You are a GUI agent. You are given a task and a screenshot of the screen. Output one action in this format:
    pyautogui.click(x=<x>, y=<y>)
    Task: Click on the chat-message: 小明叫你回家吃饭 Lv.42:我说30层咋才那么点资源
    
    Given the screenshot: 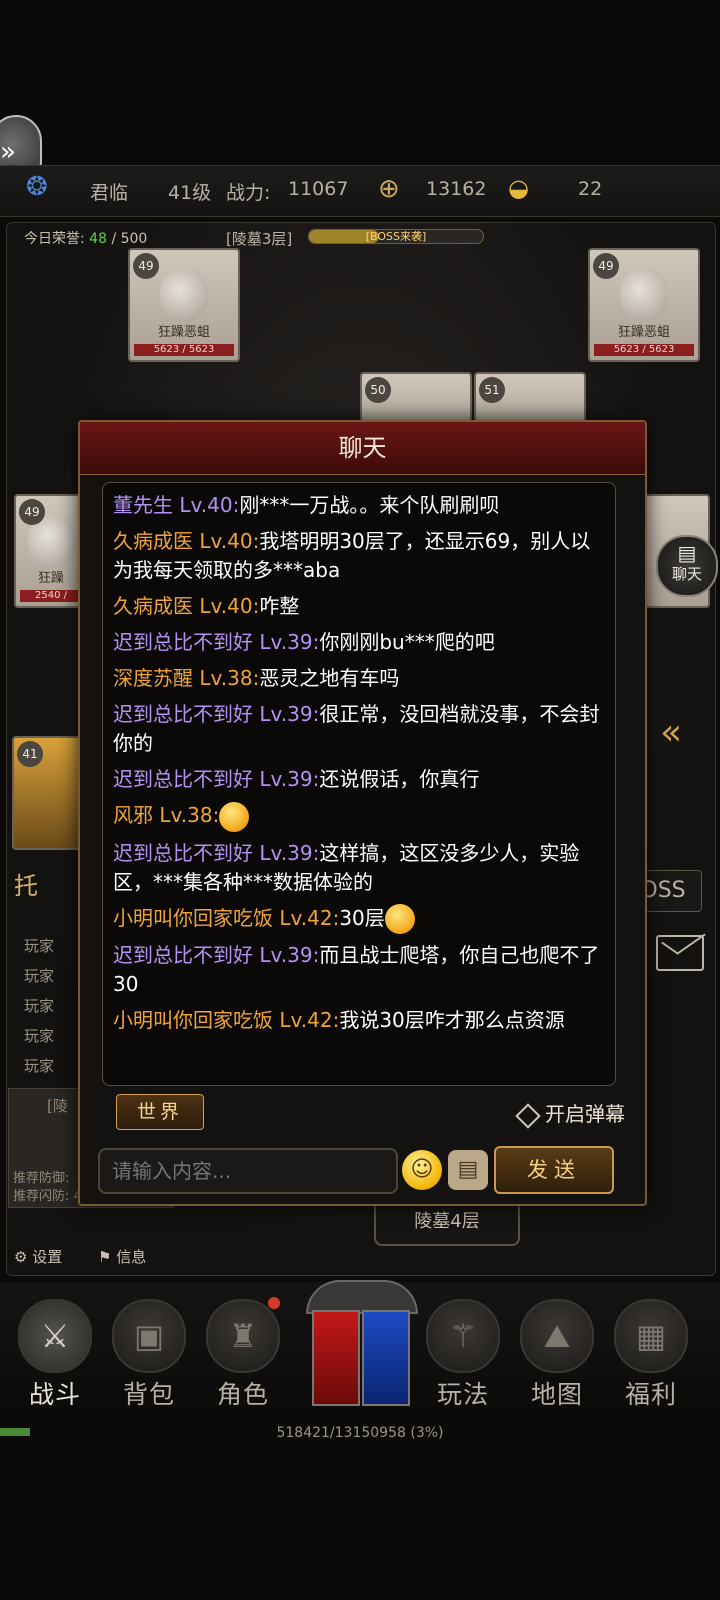 What is the action you would take?
    pyautogui.click(x=359, y=1020)
    